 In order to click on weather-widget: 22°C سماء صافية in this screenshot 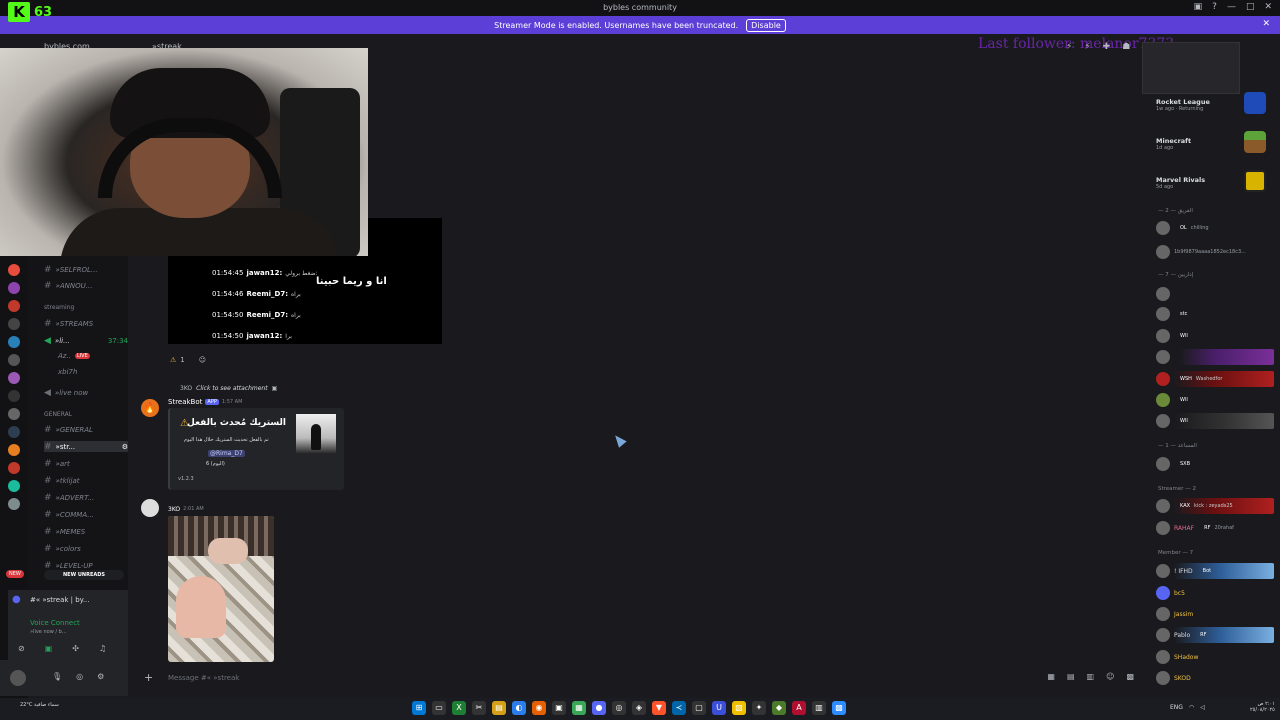, I will do `click(39, 705)`.